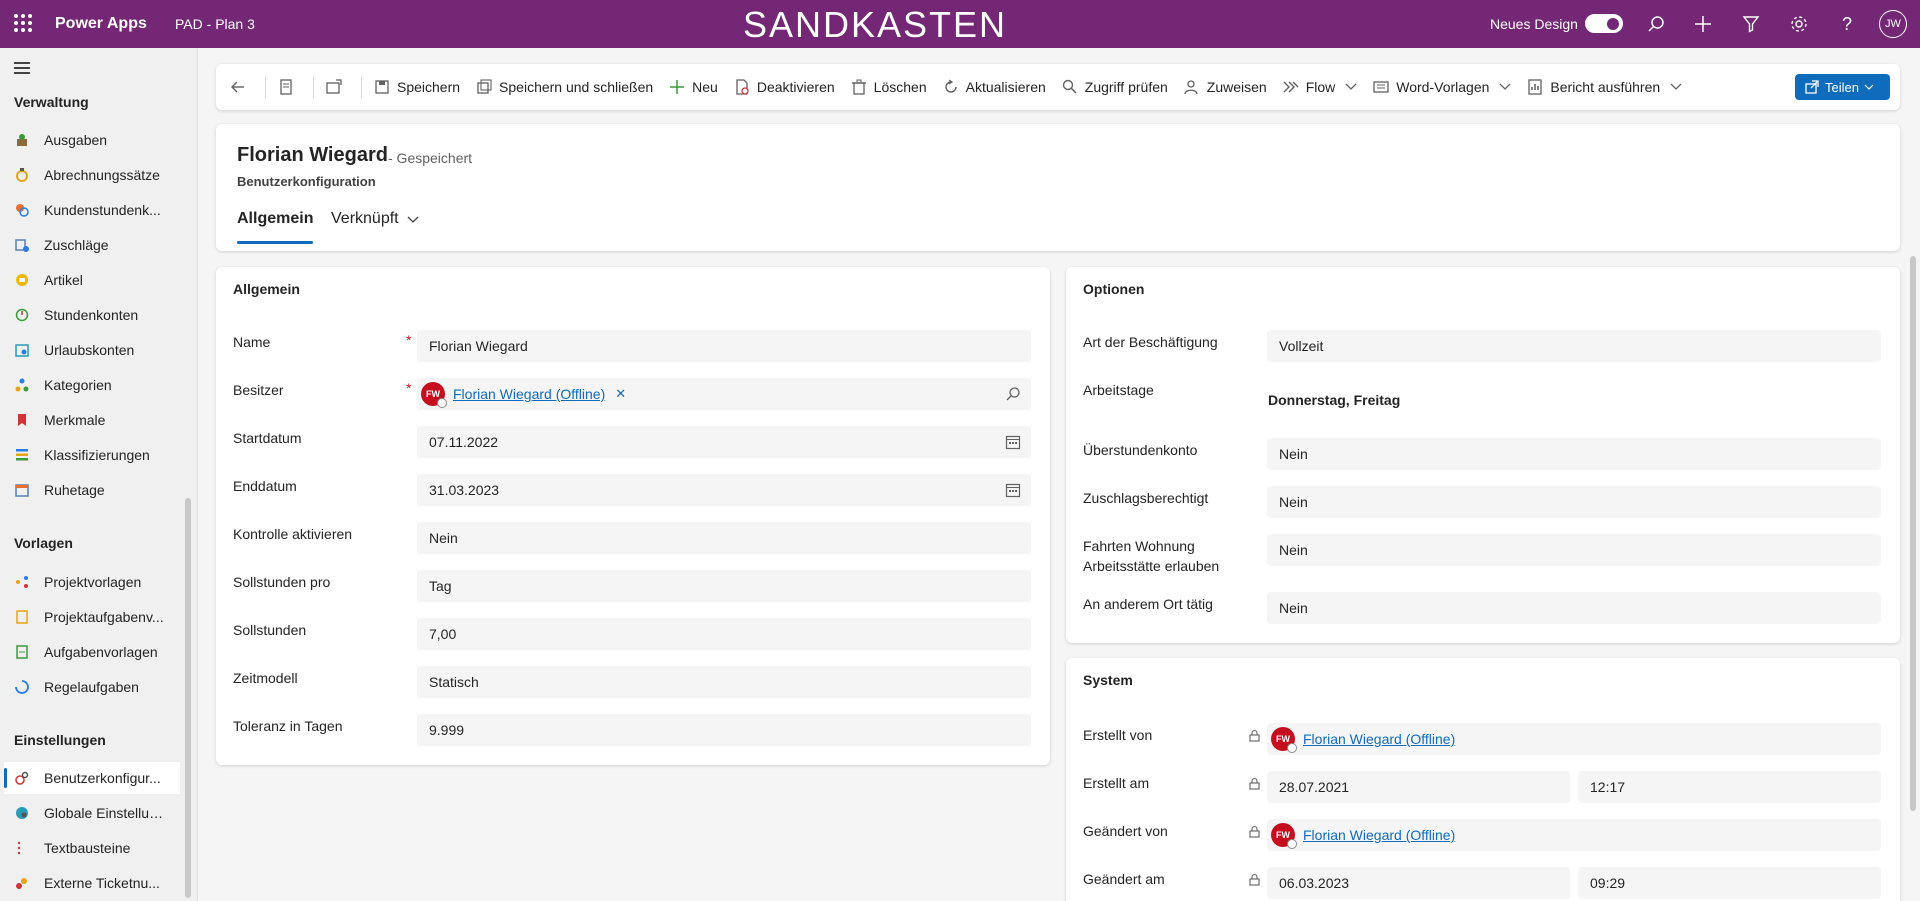 The width and height of the screenshot is (1920, 901). I want to click on tab-allgemein: Allgemein, so click(275, 227).